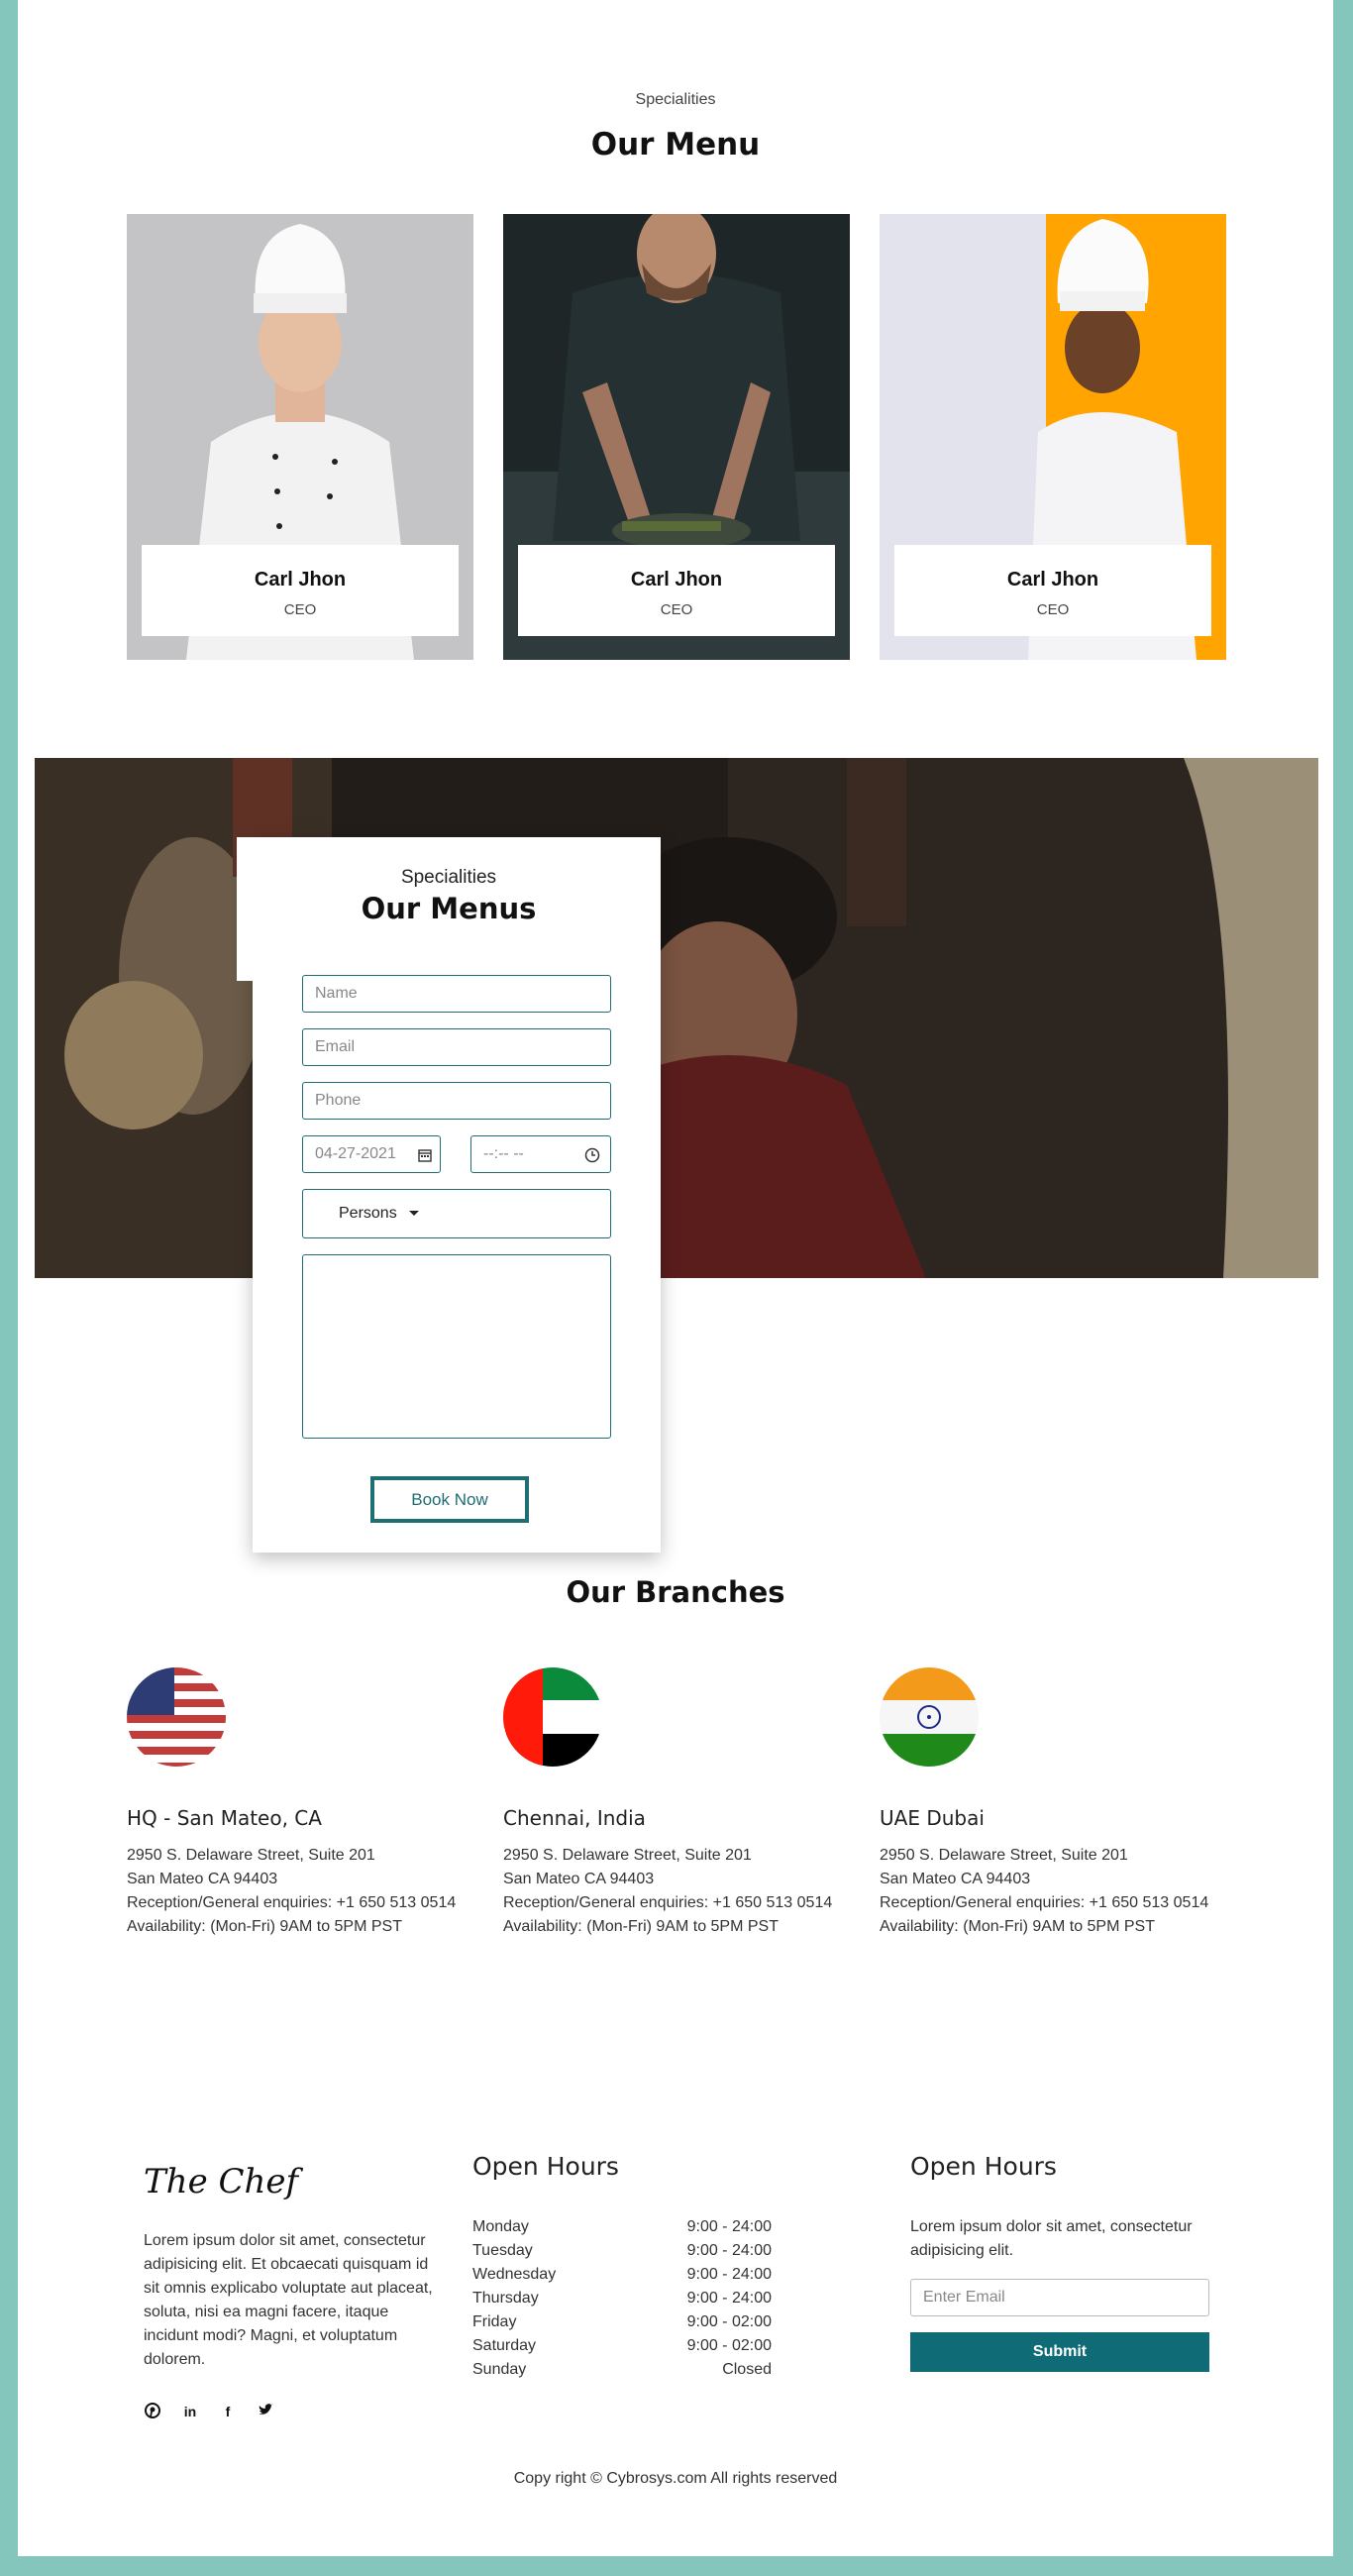 The height and width of the screenshot is (2576, 1353). What do you see at coordinates (747, 2369) in the screenshot?
I see `hours-time: Closed` at bounding box center [747, 2369].